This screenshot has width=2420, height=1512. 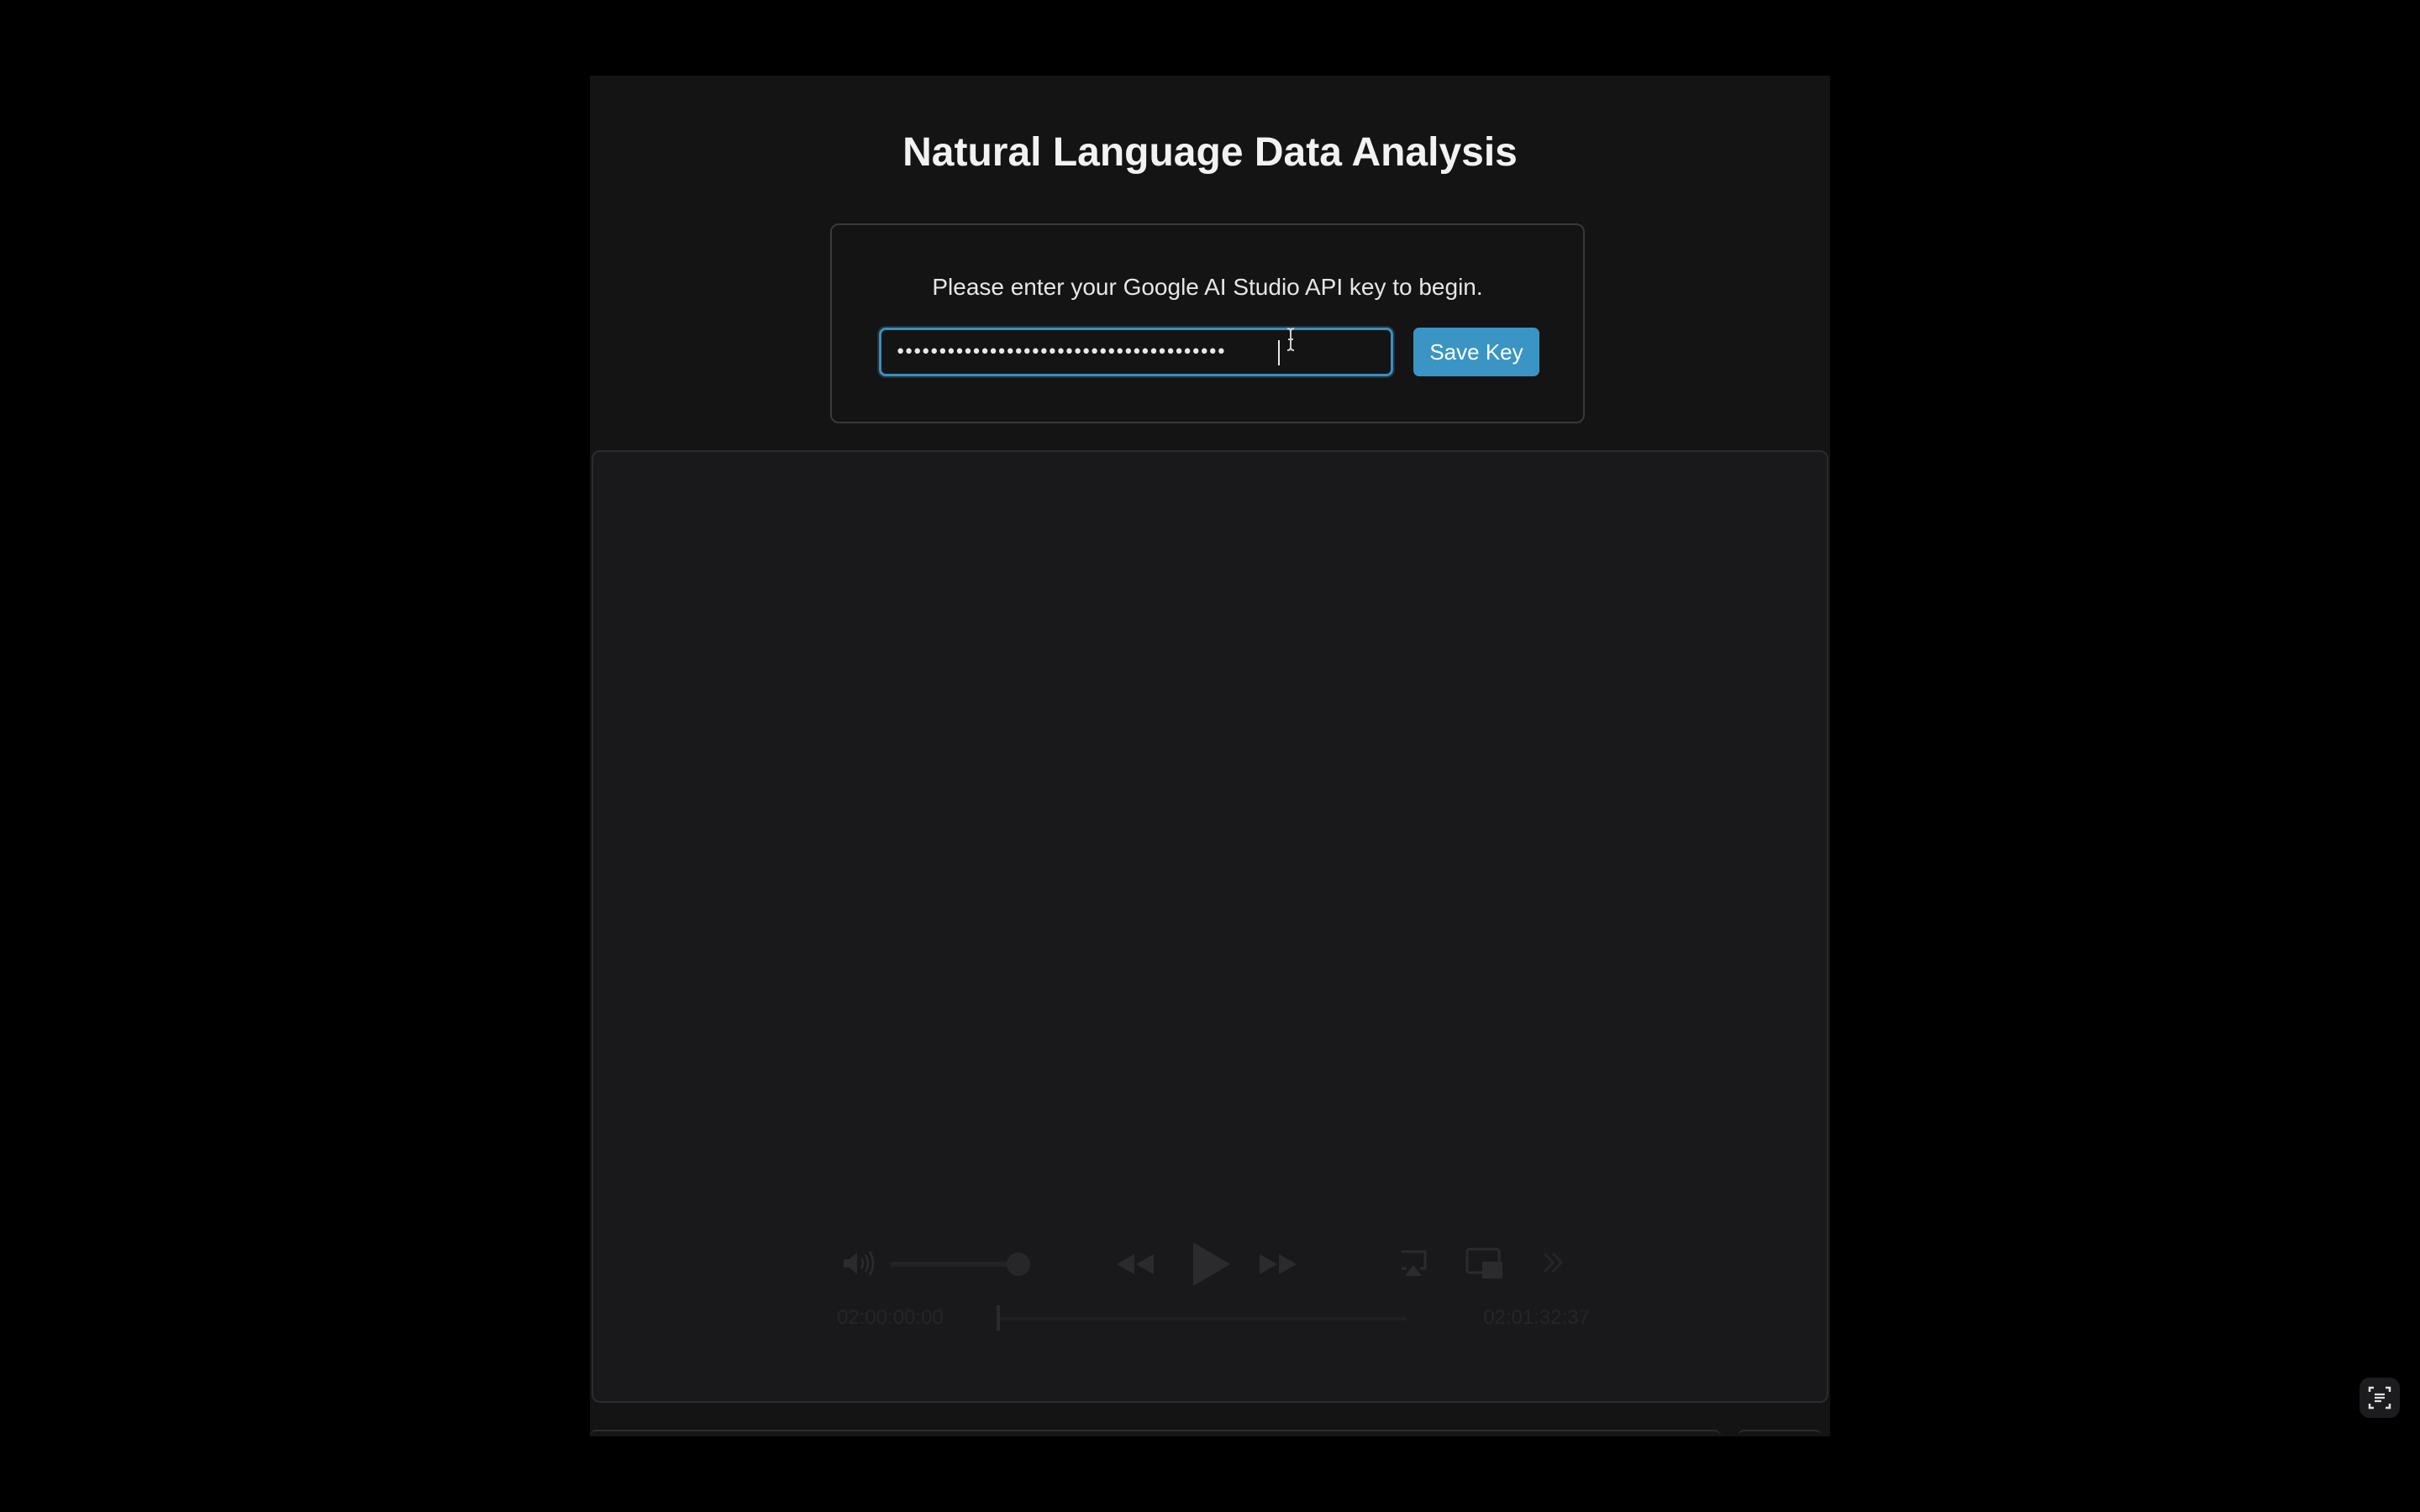 I want to click on bottom-button-edge, so click(x=1780, y=1433).